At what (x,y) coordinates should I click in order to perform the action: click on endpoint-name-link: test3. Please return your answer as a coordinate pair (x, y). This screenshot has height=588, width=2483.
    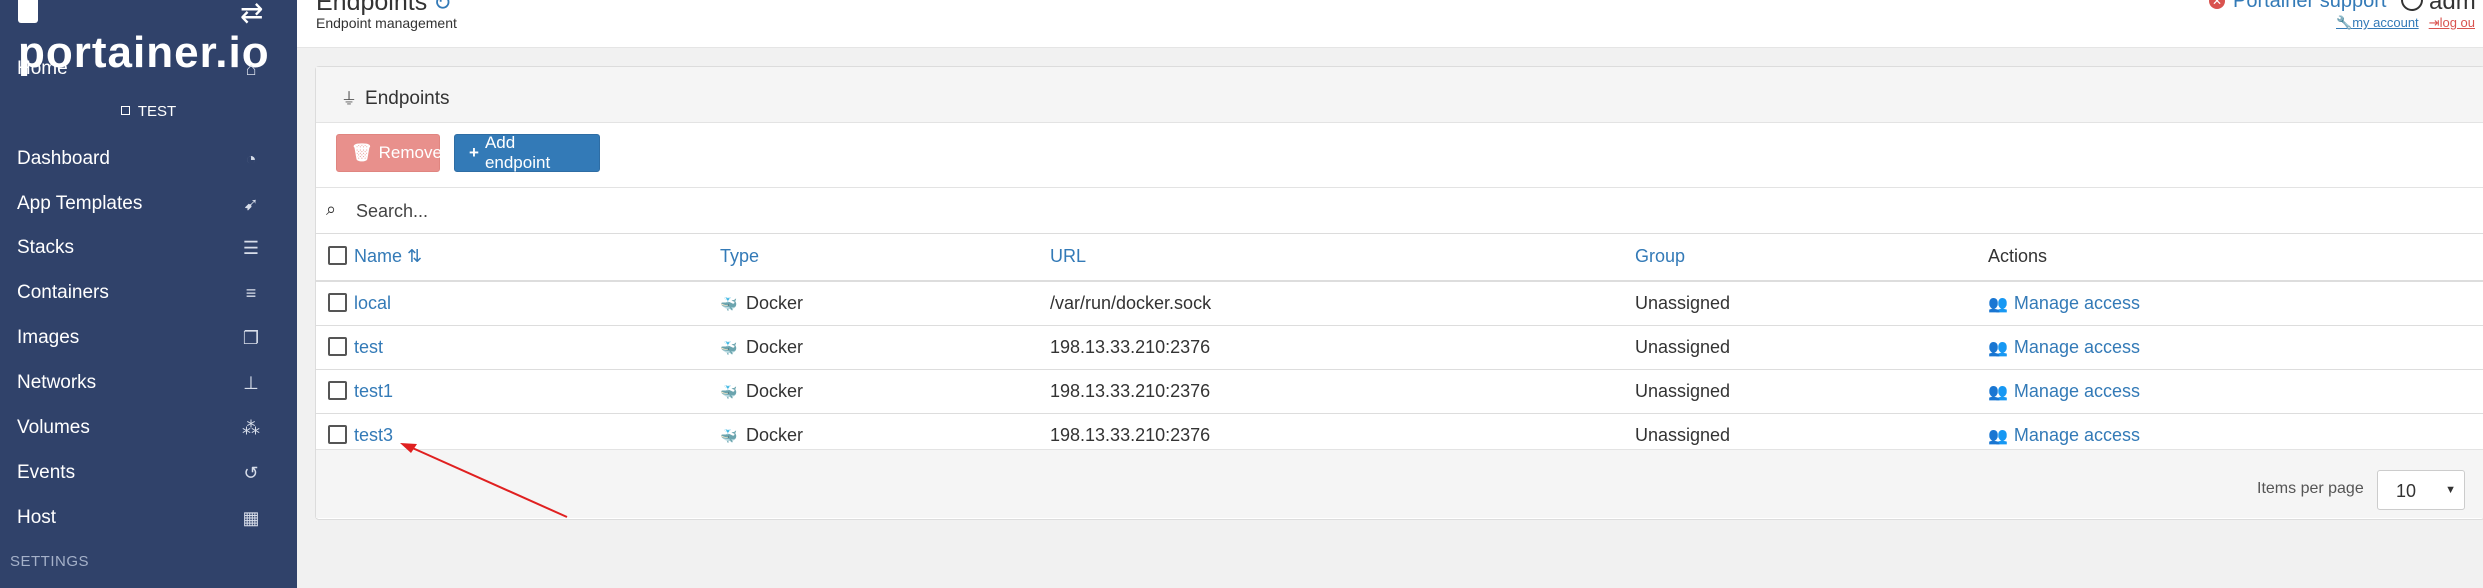
    Looking at the image, I should click on (373, 435).